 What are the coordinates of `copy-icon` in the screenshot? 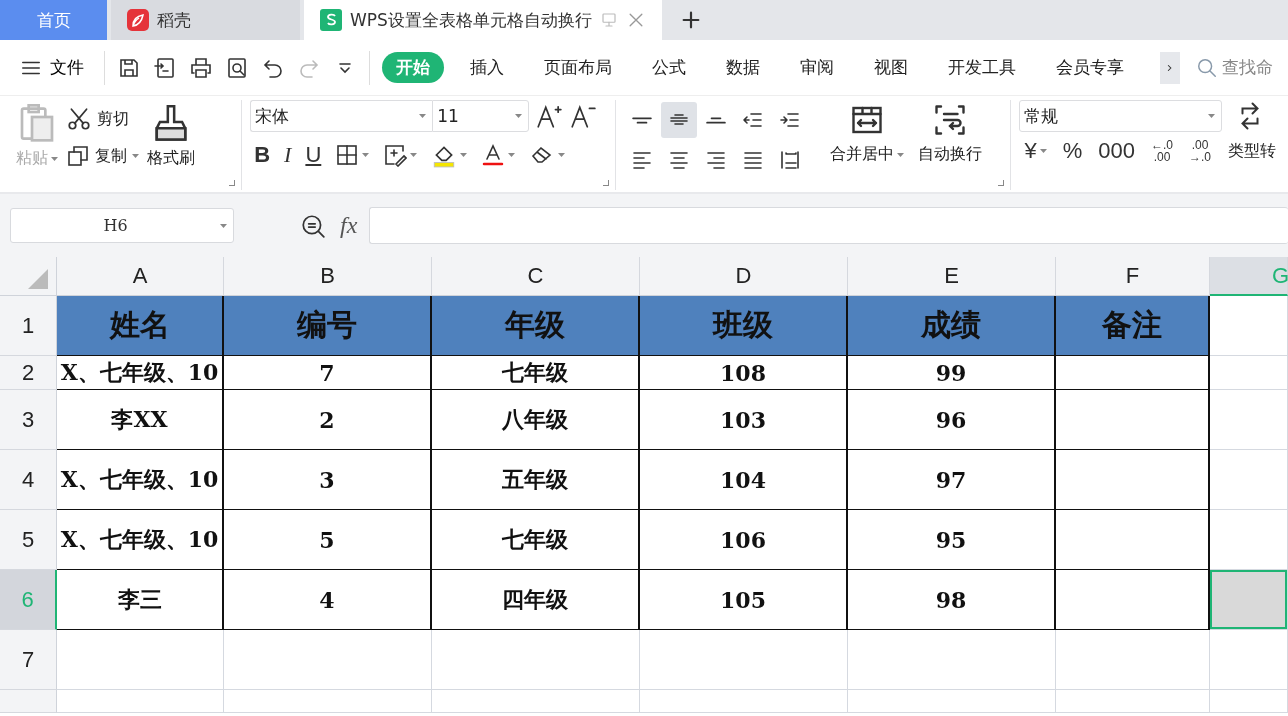 It's located at (78, 156).